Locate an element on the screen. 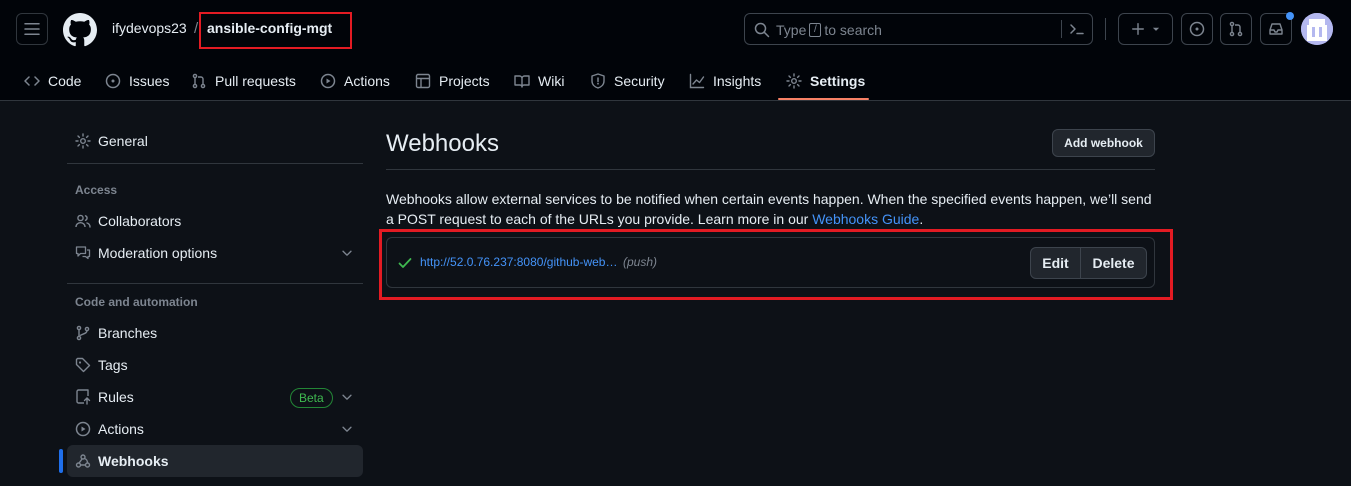  tab-label: Issues is located at coordinates (149, 80).